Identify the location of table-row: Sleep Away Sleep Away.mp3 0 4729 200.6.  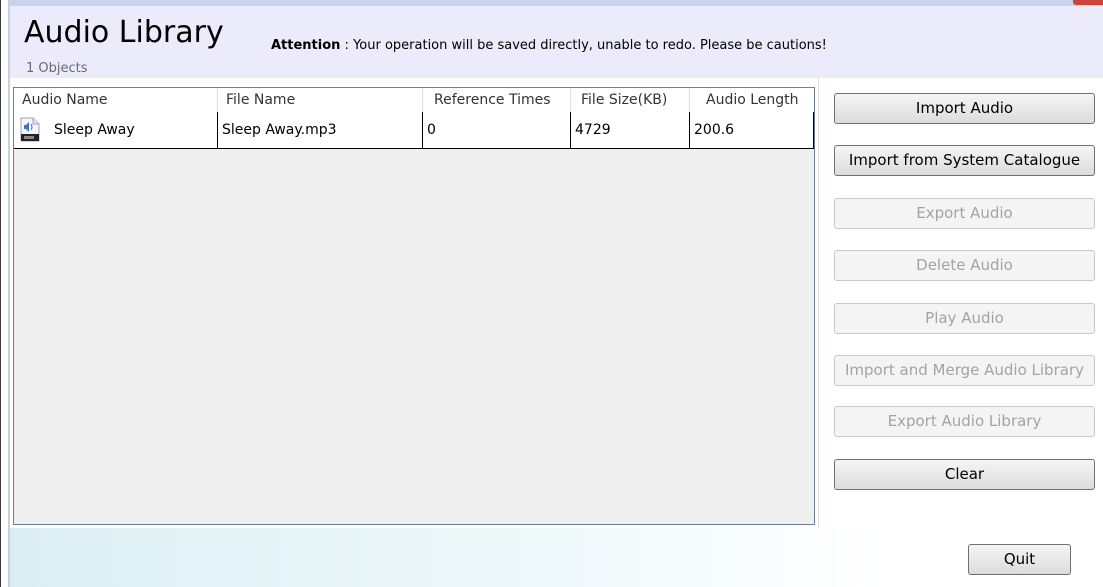
(414, 130).